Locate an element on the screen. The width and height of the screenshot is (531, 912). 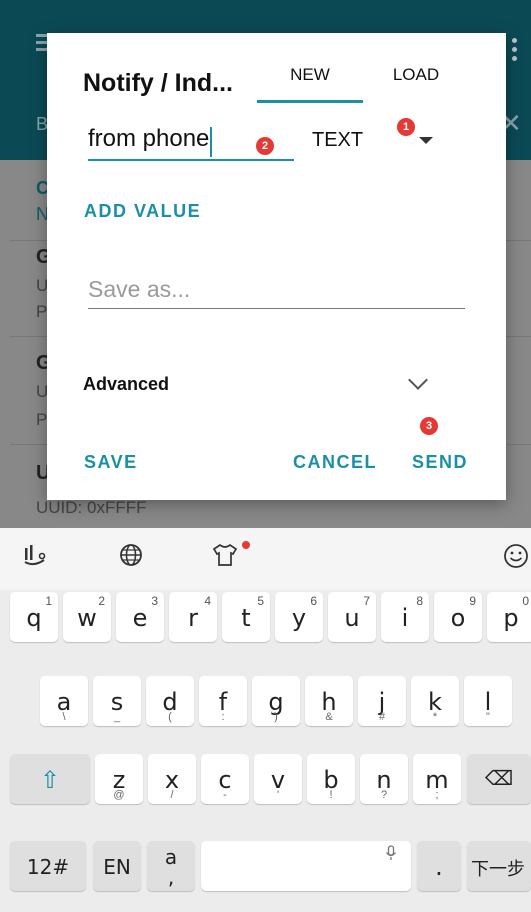
more-options-icon is located at coordinates (514, 49).